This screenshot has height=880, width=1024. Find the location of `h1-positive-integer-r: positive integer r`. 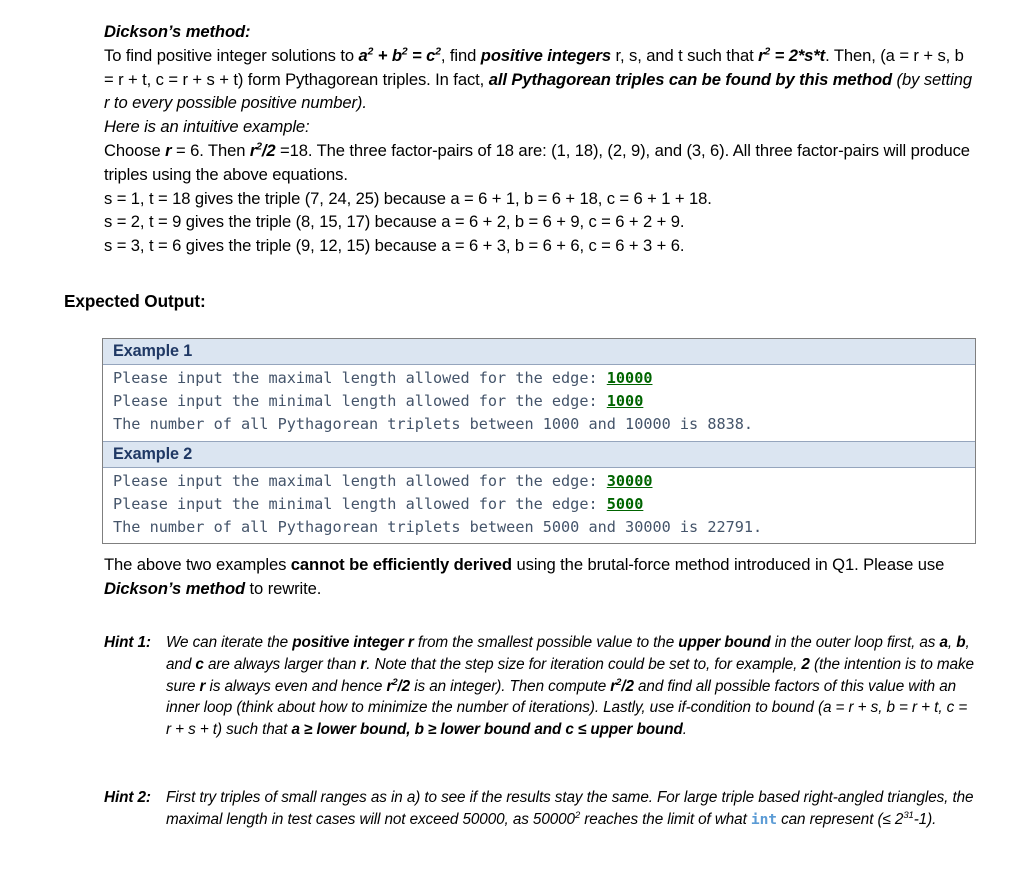

h1-positive-integer-r: positive integer r is located at coordinates (353, 642).